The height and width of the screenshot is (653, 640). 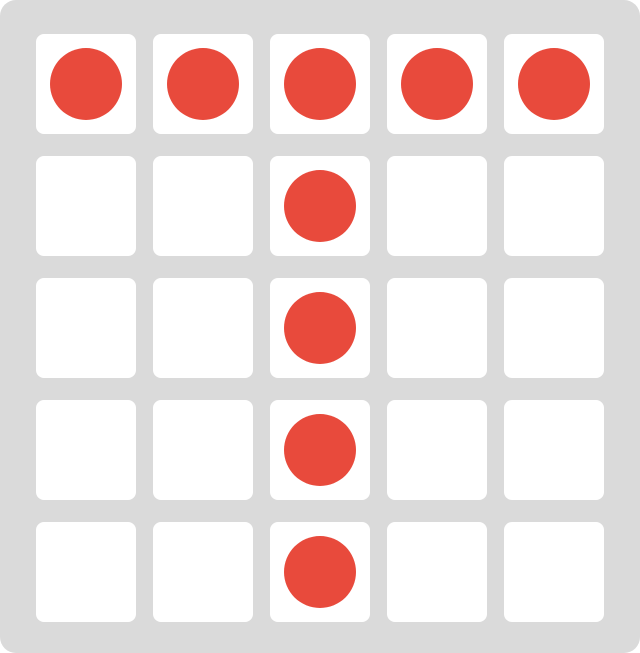 I want to click on board-cell-r3-c4, so click(x=437, y=328).